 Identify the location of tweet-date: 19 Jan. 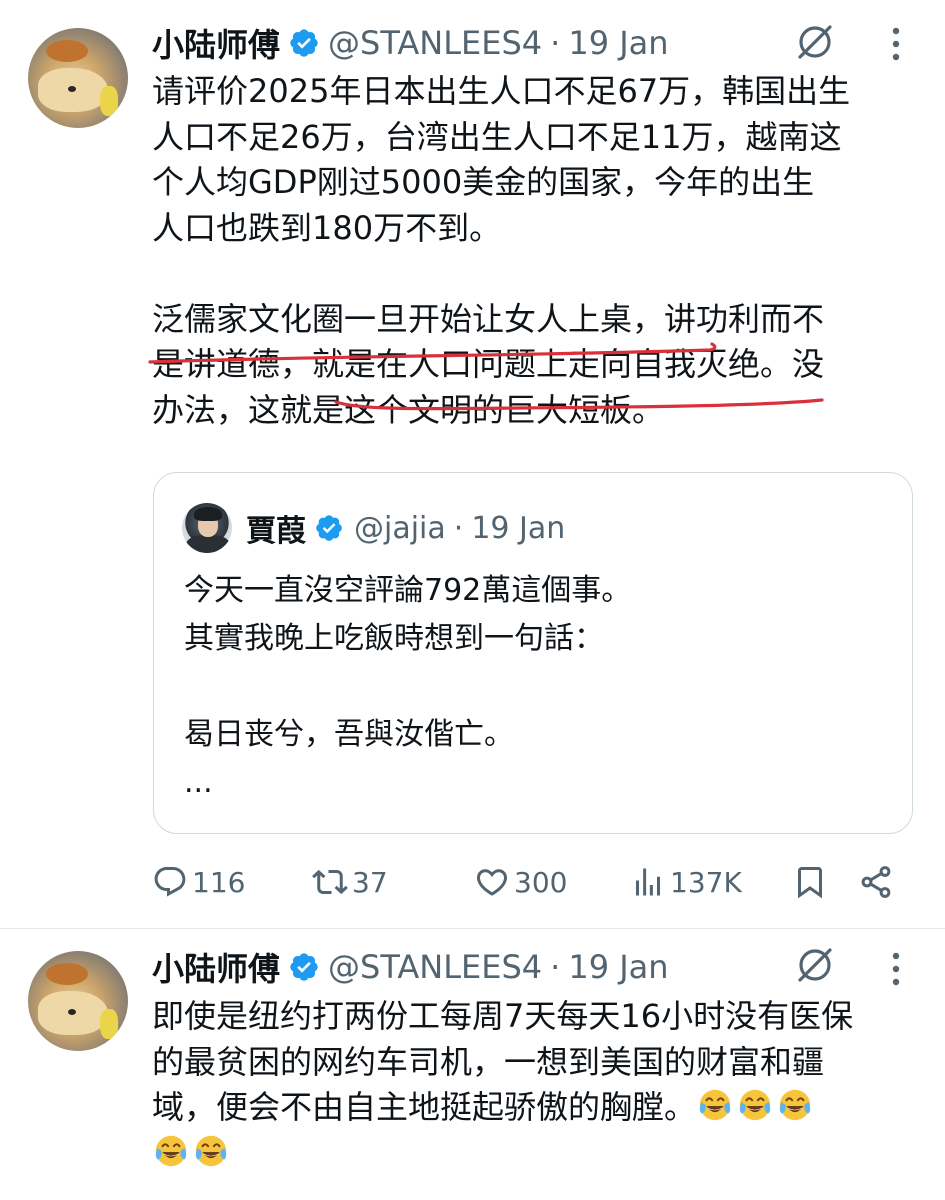
(618, 967).